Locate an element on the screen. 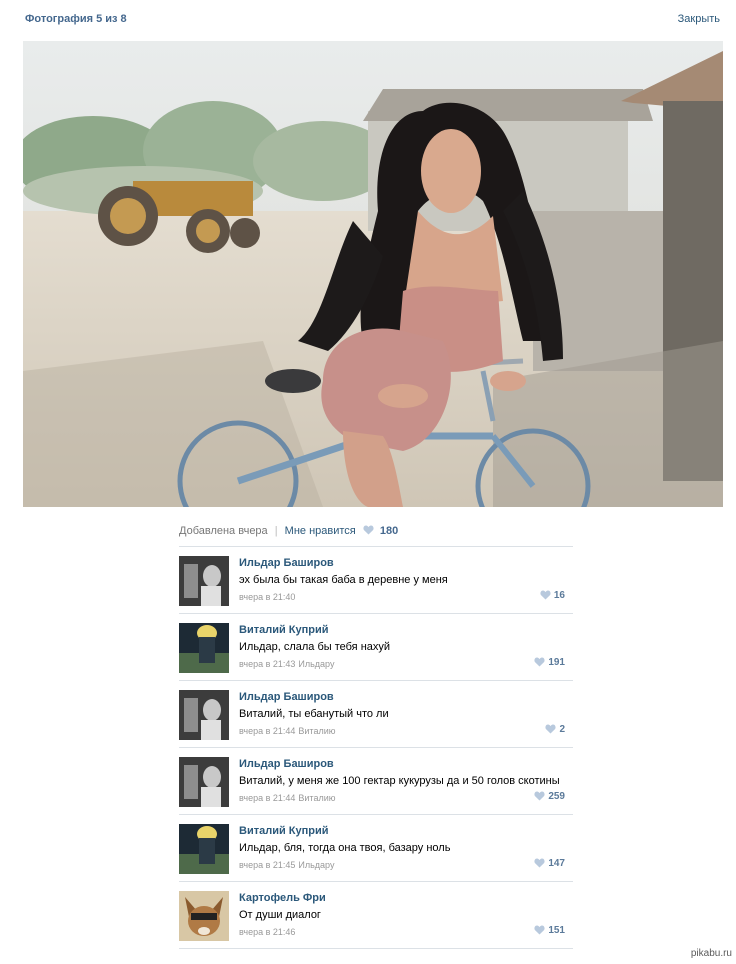 This screenshot has height=964, width=736. comment-meta: вчера в 21:40 is located at coordinates (268, 597).